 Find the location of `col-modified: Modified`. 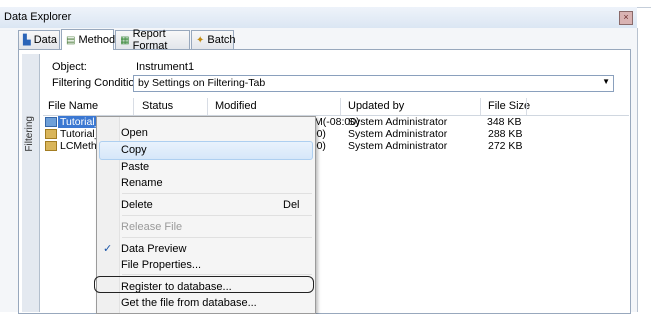

col-modified: Modified is located at coordinates (236, 106).